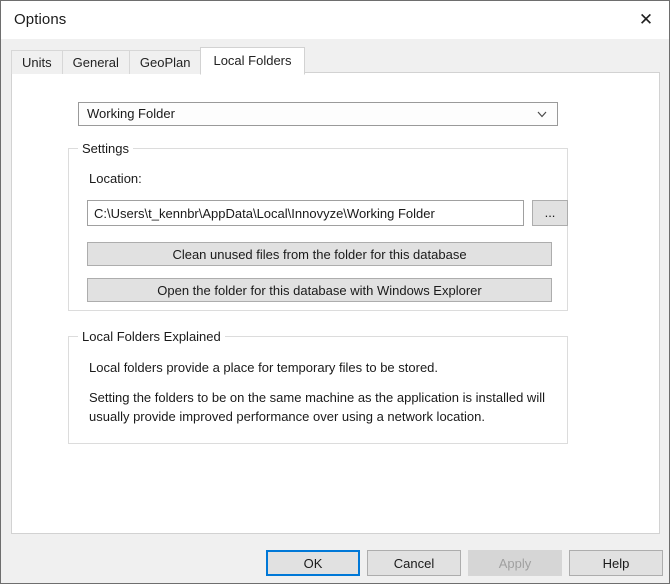  I want to click on tab-units: Units, so click(37, 62).